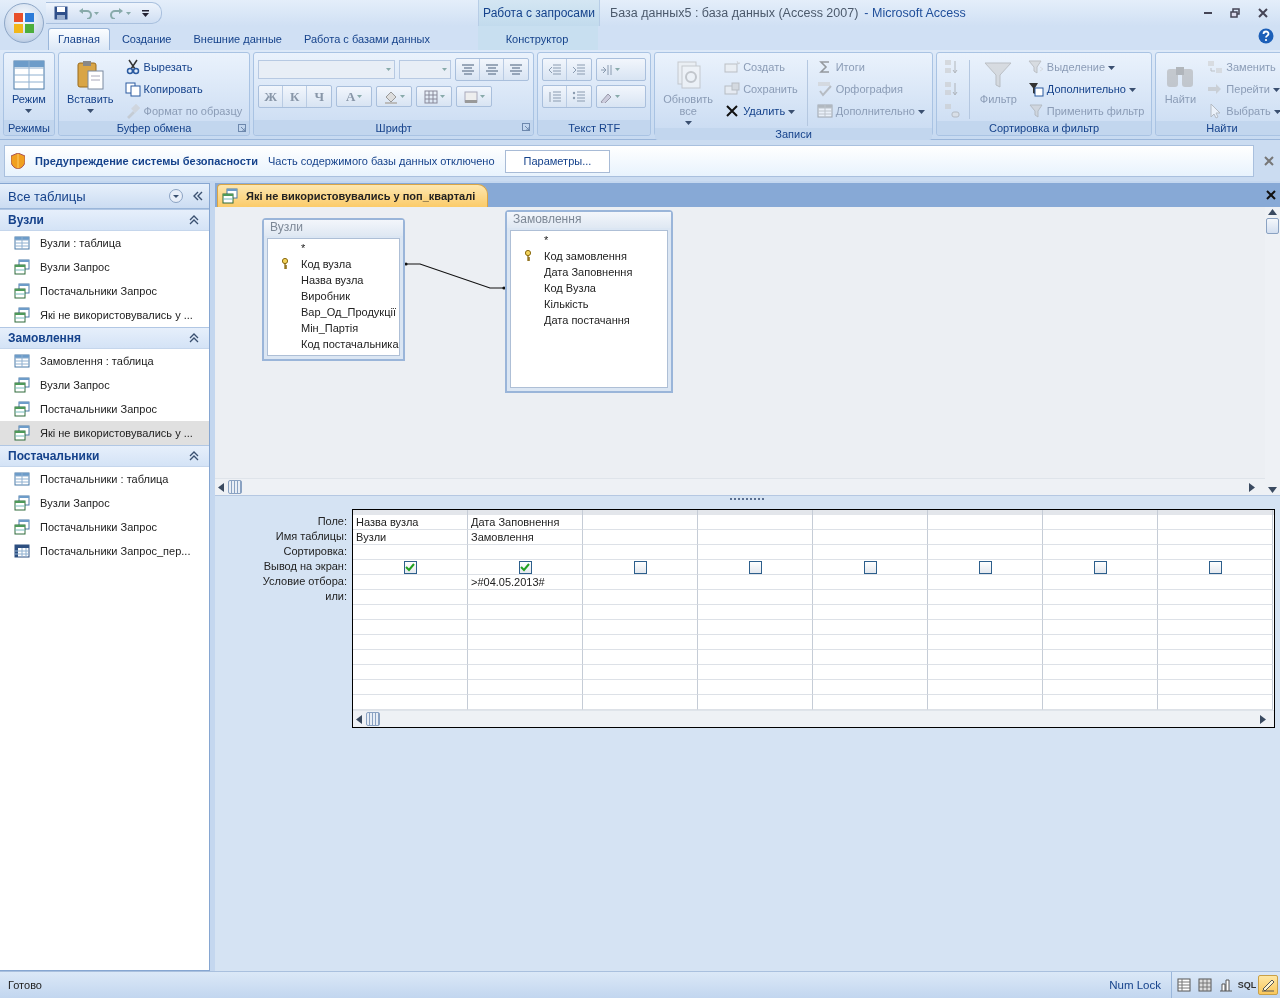  Describe the element at coordinates (332, 280) in the screenshot. I see `field-name: Назва вузла` at that location.